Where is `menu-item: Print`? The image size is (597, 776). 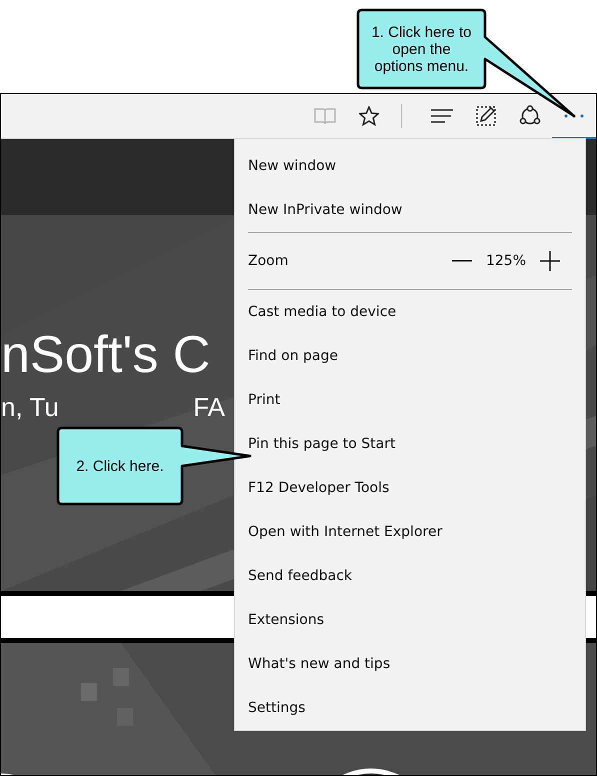
menu-item: Print is located at coordinates (410, 400).